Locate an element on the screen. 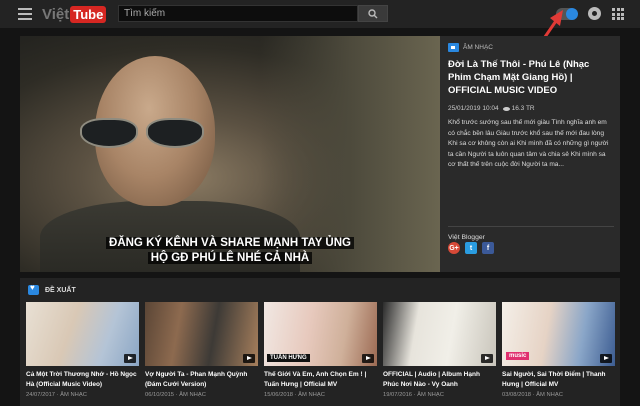 This screenshot has height=406, width=640. search-input is located at coordinates (238, 13).